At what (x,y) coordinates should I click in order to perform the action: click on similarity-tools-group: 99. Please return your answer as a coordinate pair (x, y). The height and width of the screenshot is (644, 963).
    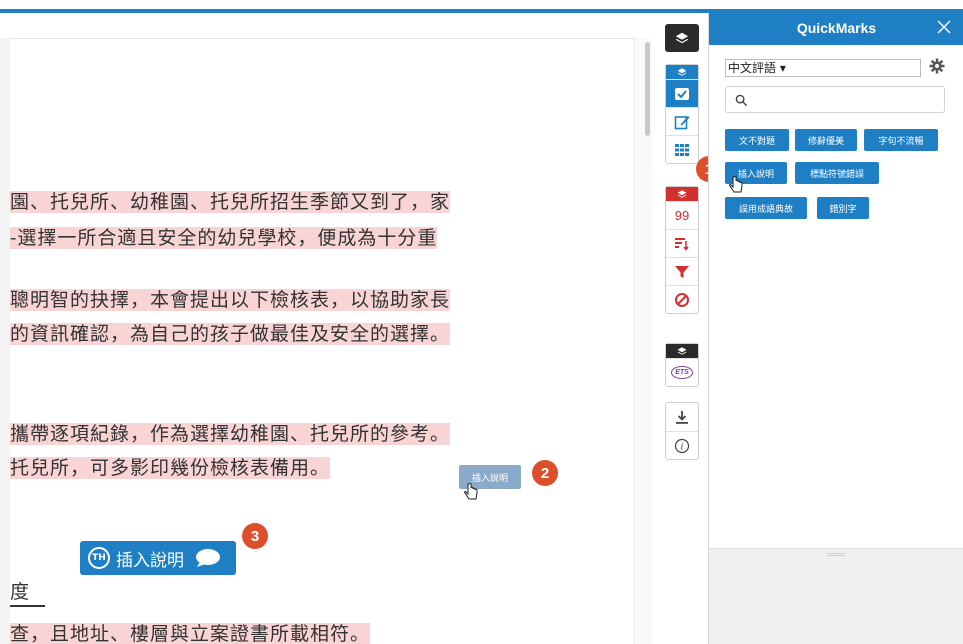
    Looking at the image, I should click on (682, 250).